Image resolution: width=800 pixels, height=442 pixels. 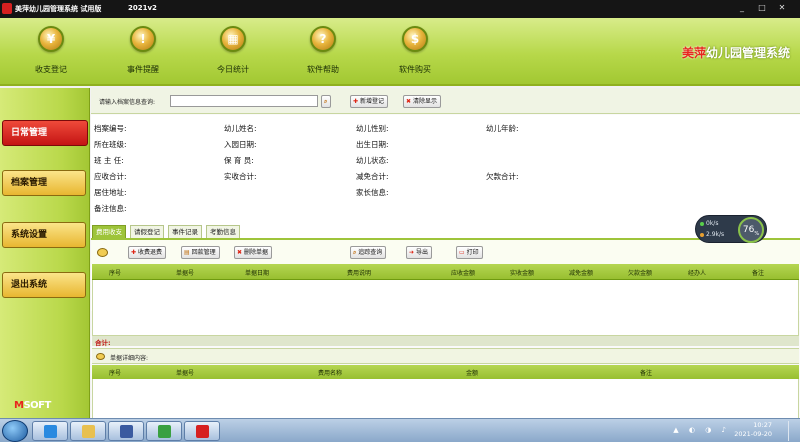 I want to click on brand-name: 美萍, so click(x=693, y=53).